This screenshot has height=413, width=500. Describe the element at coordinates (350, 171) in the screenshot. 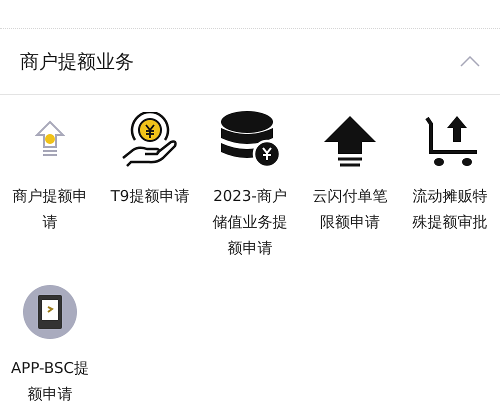

I see `service-item: 云闪付单笔限额申请` at that location.